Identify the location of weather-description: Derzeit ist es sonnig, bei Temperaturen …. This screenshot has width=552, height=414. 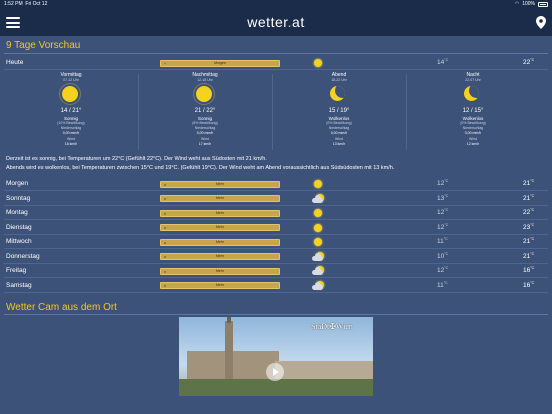
(276, 164).